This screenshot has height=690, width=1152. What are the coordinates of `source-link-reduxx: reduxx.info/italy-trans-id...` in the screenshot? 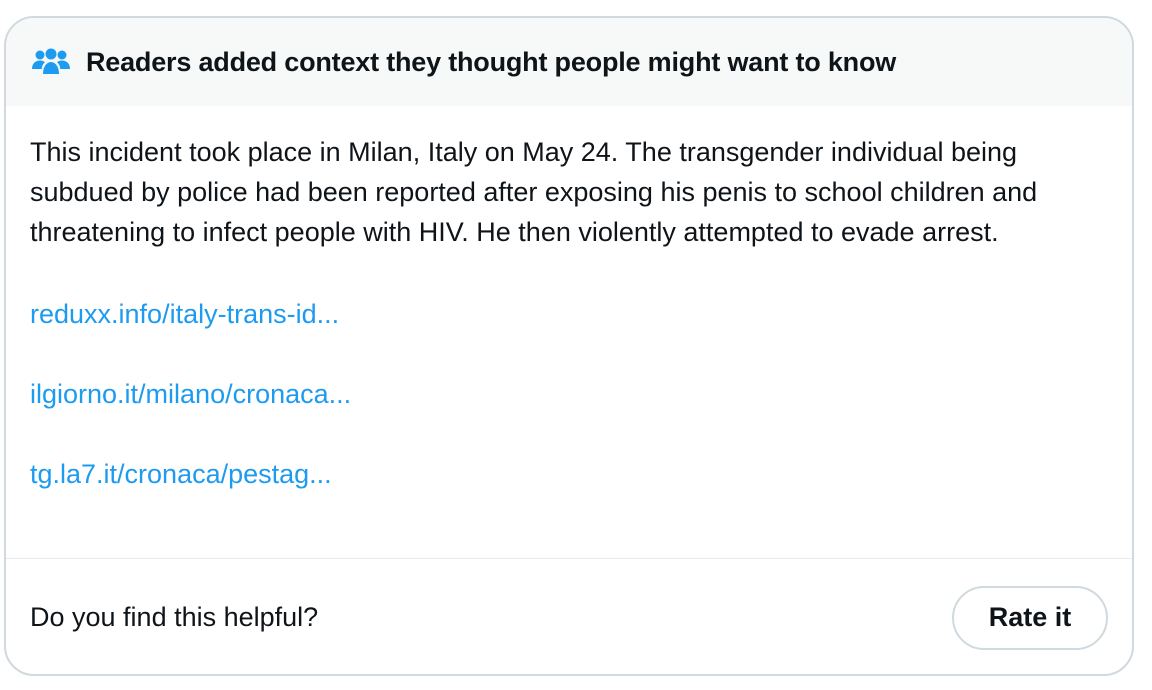 It's located at (569, 314).